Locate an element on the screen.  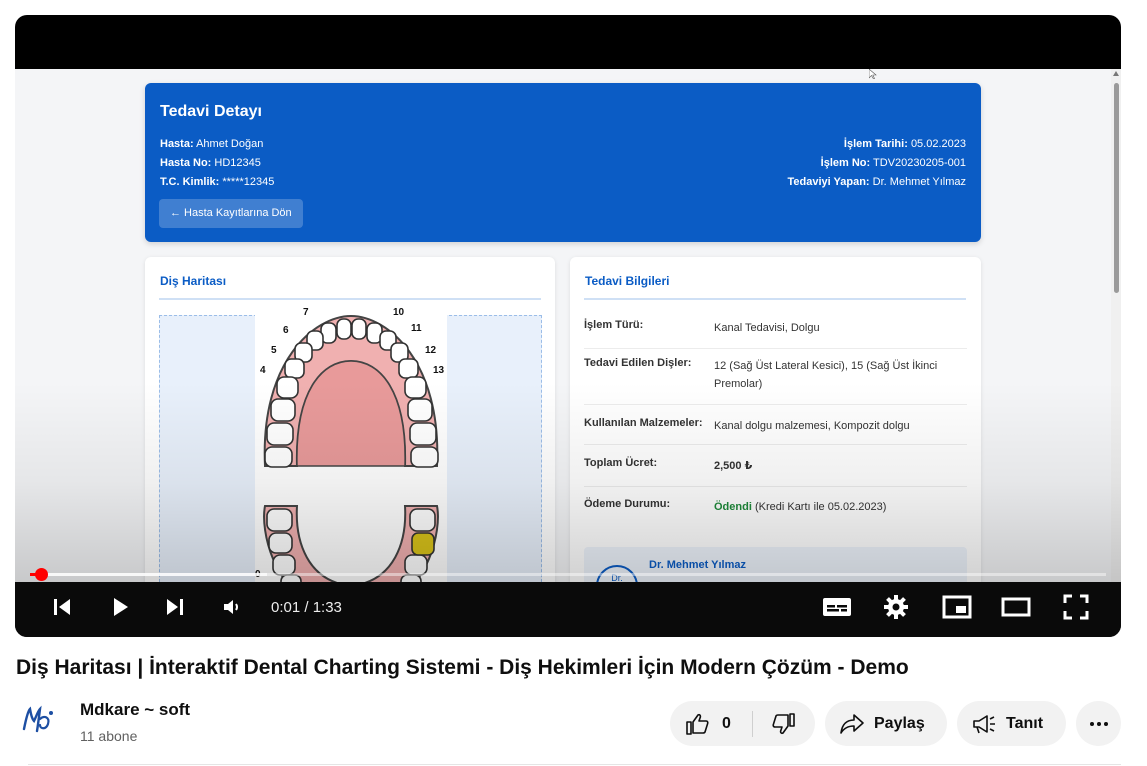
play-icon is located at coordinates (121, 607).